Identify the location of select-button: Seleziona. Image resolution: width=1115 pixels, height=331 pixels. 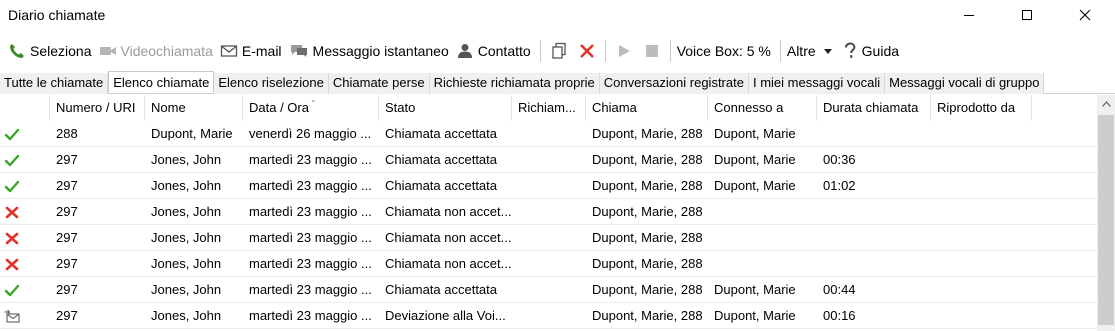
(51, 51).